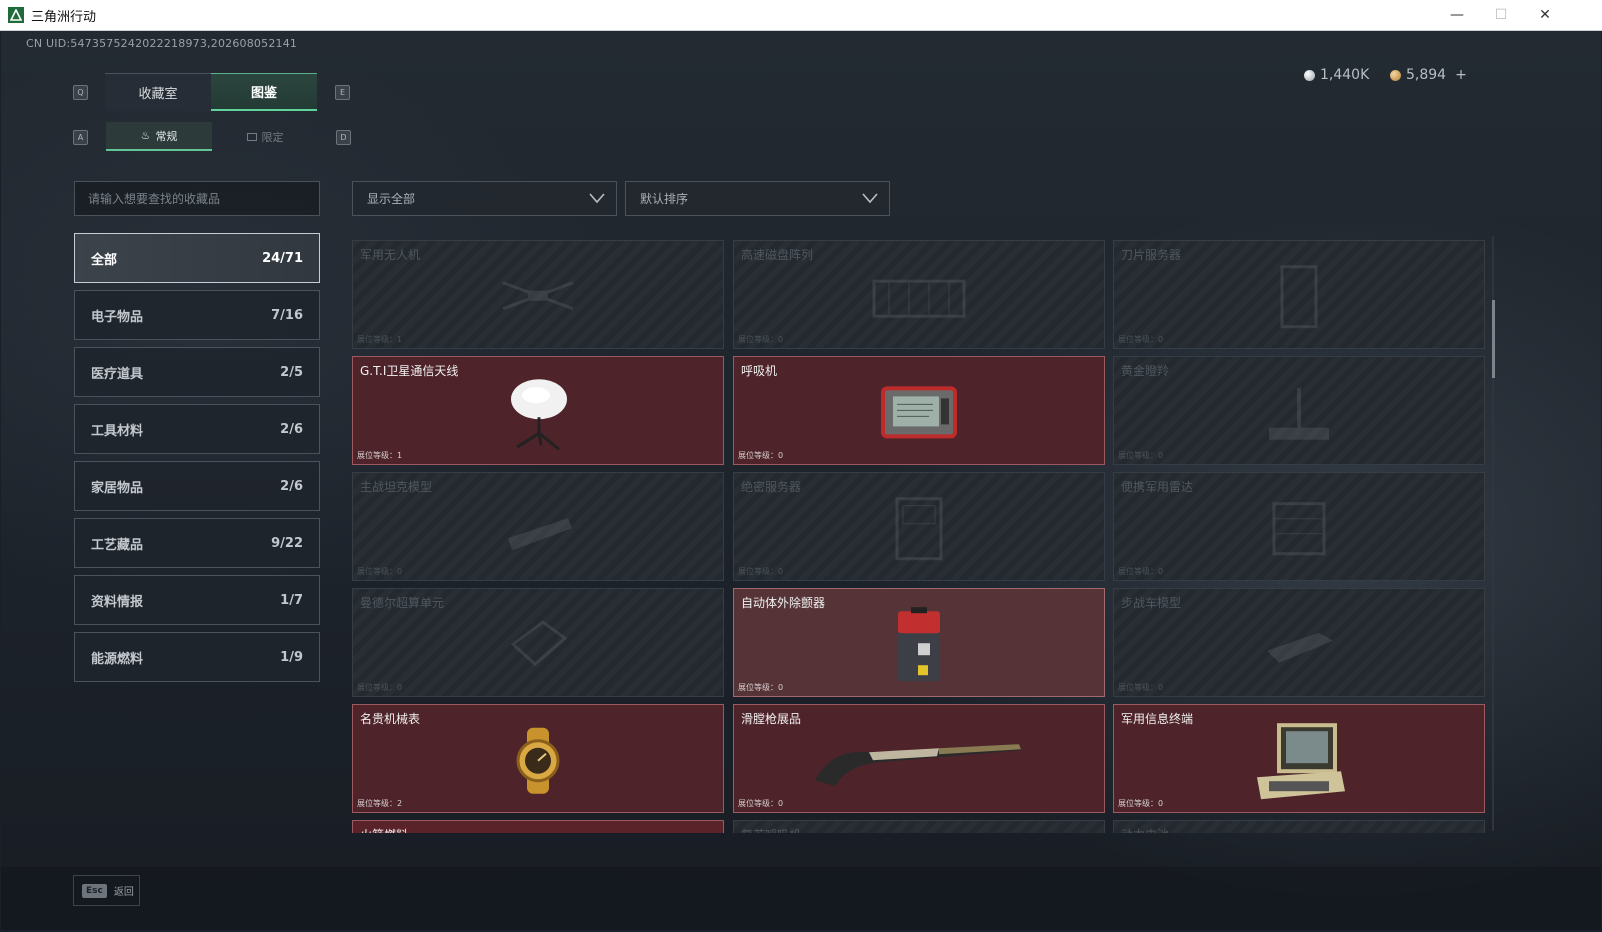 The width and height of the screenshot is (1602, 932). I want to click on minimize-button: —, so click(1457, 15).